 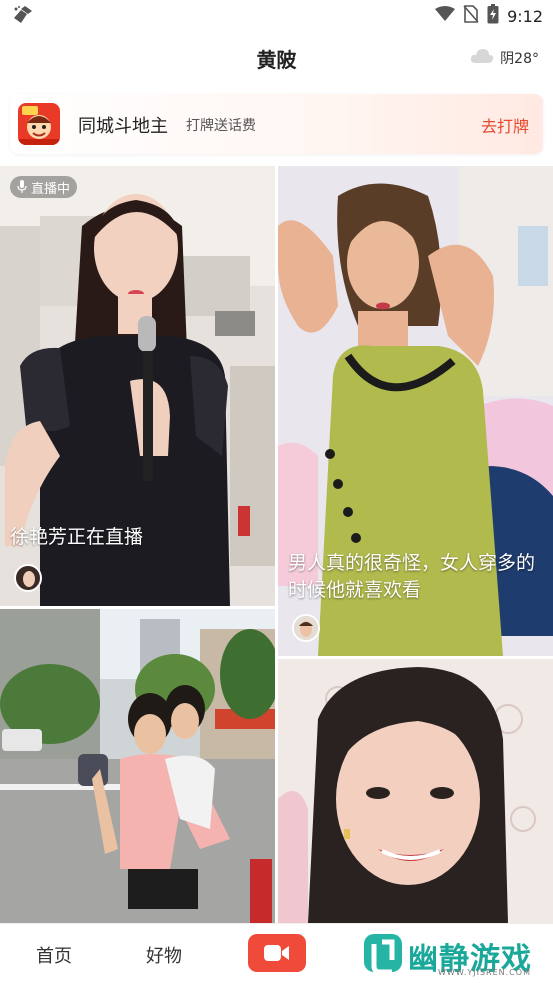 What do you see at coordinates (221, 126) in the screenshot?
I see `banner-subtitle: 打牌送话费` at bounding box center [221, 126].